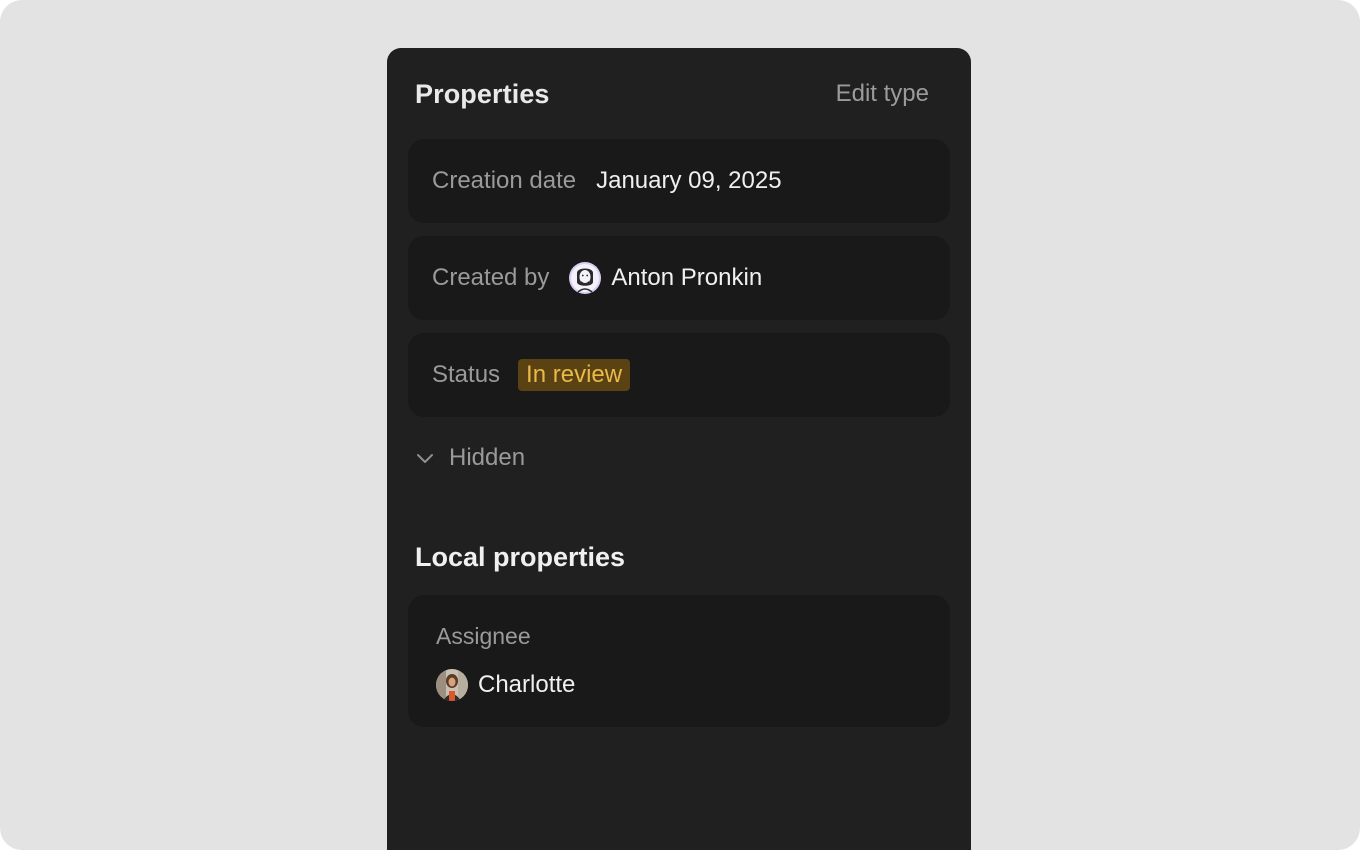 The image size is (1360, 850). I want to click on property-row-creation-date: Creation date January 09, 2025, so click(679, 181).